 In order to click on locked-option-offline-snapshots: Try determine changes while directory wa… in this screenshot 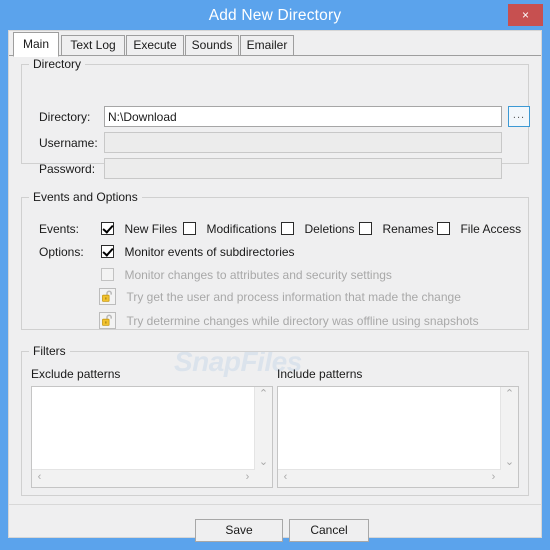, I will do `click(289, 321)`.